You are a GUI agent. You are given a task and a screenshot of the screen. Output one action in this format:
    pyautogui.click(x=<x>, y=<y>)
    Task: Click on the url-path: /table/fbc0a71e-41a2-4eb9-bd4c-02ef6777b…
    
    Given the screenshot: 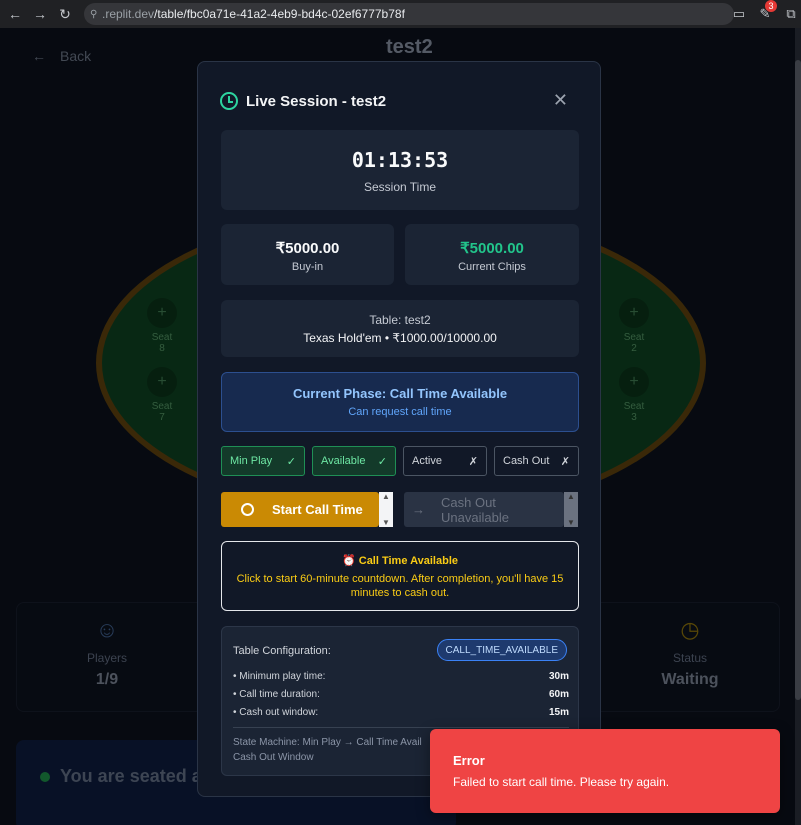 What is the action you would take?
    pyautogui.click(x=279, y=14)
    